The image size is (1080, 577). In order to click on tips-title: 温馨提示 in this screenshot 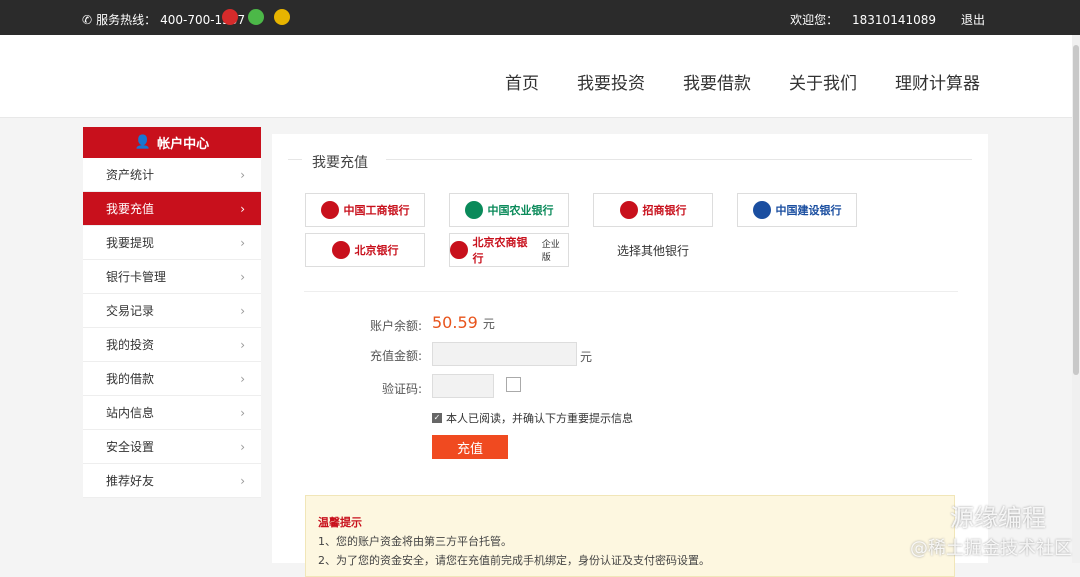, I will do `click(340, 522)`.